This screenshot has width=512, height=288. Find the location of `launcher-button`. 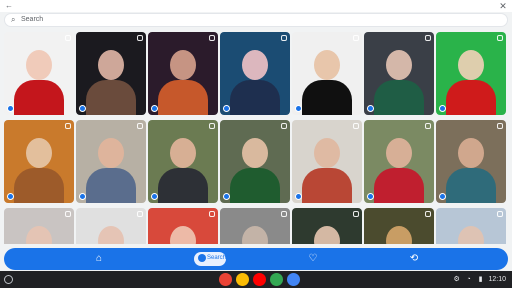

launcher-button is located at coordinates (8, 279).